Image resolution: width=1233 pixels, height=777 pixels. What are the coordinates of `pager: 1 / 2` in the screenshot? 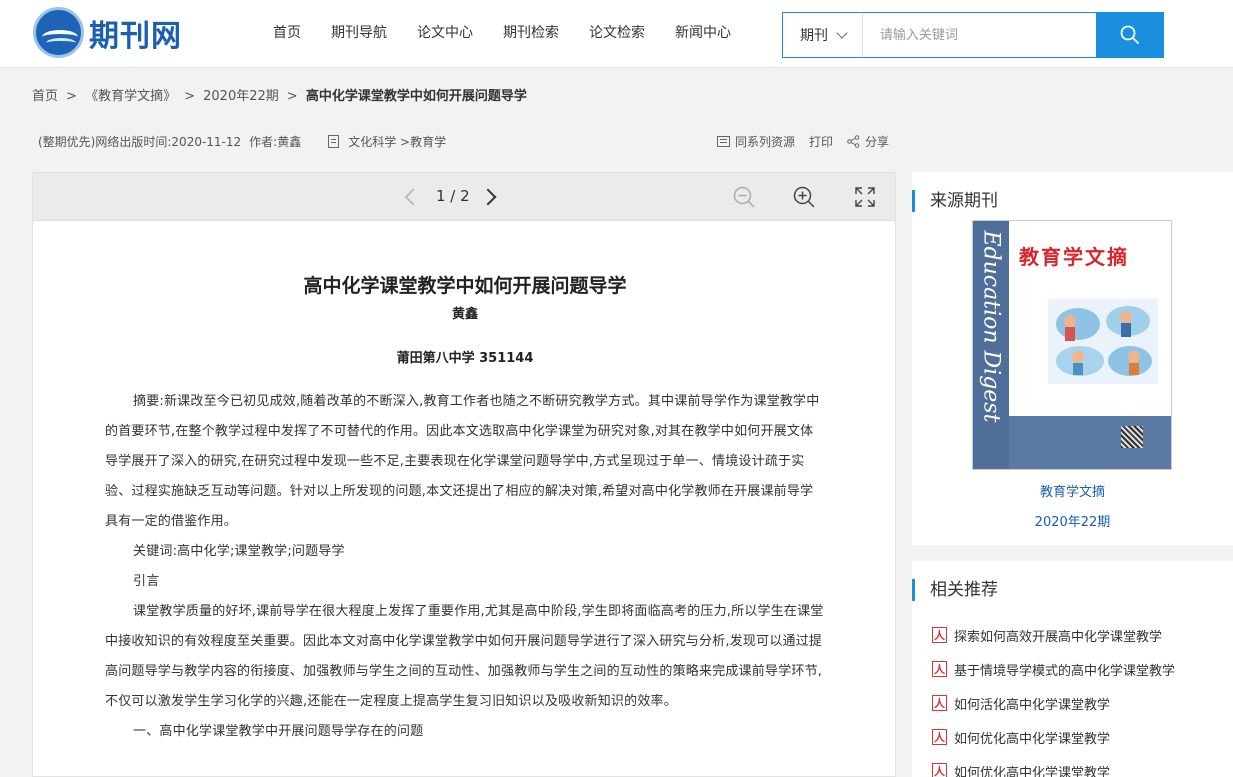 It's located at (451, 196).